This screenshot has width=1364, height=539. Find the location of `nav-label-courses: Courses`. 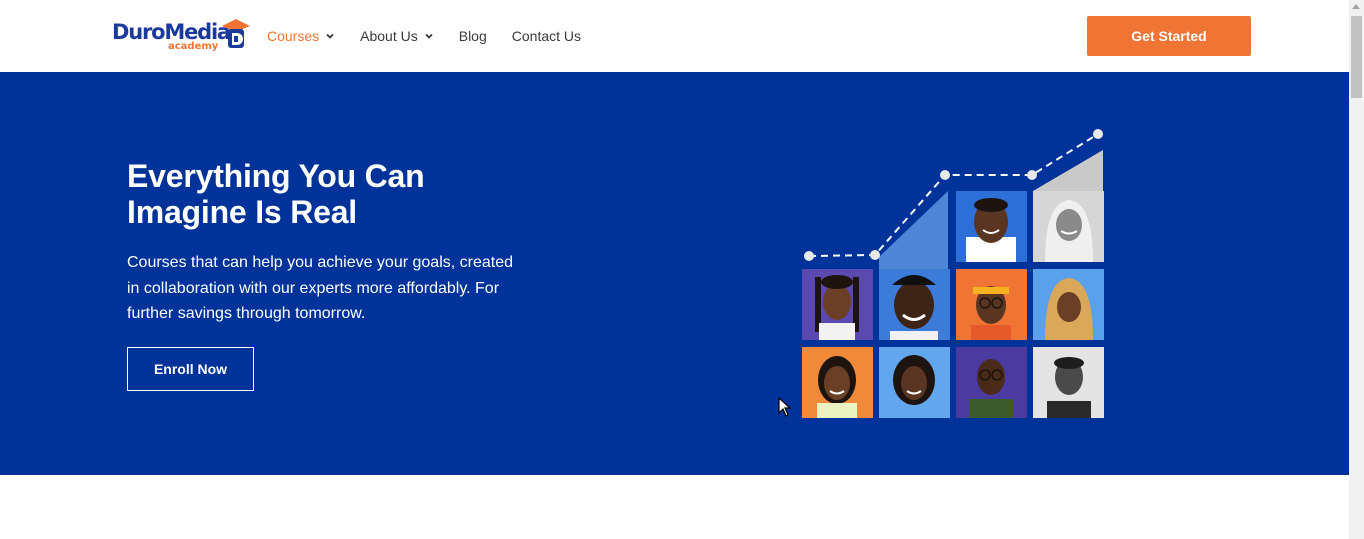

nav-label-courses: Courses is located at coordinates (293, 36).